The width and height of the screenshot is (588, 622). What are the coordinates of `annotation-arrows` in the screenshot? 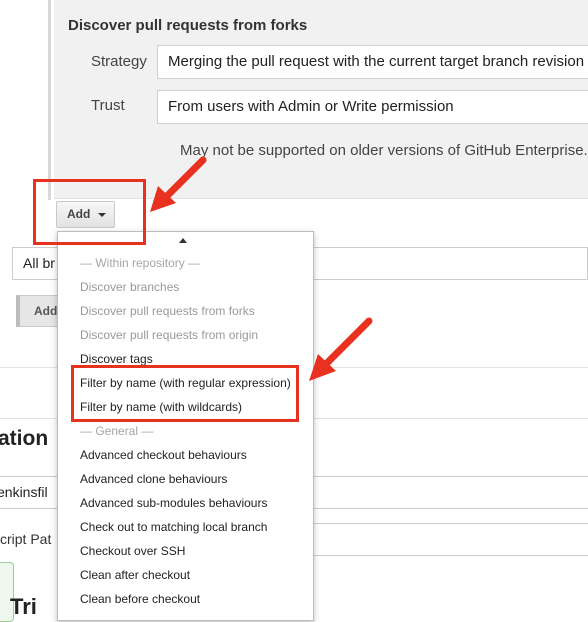 It's located at (261, 268).